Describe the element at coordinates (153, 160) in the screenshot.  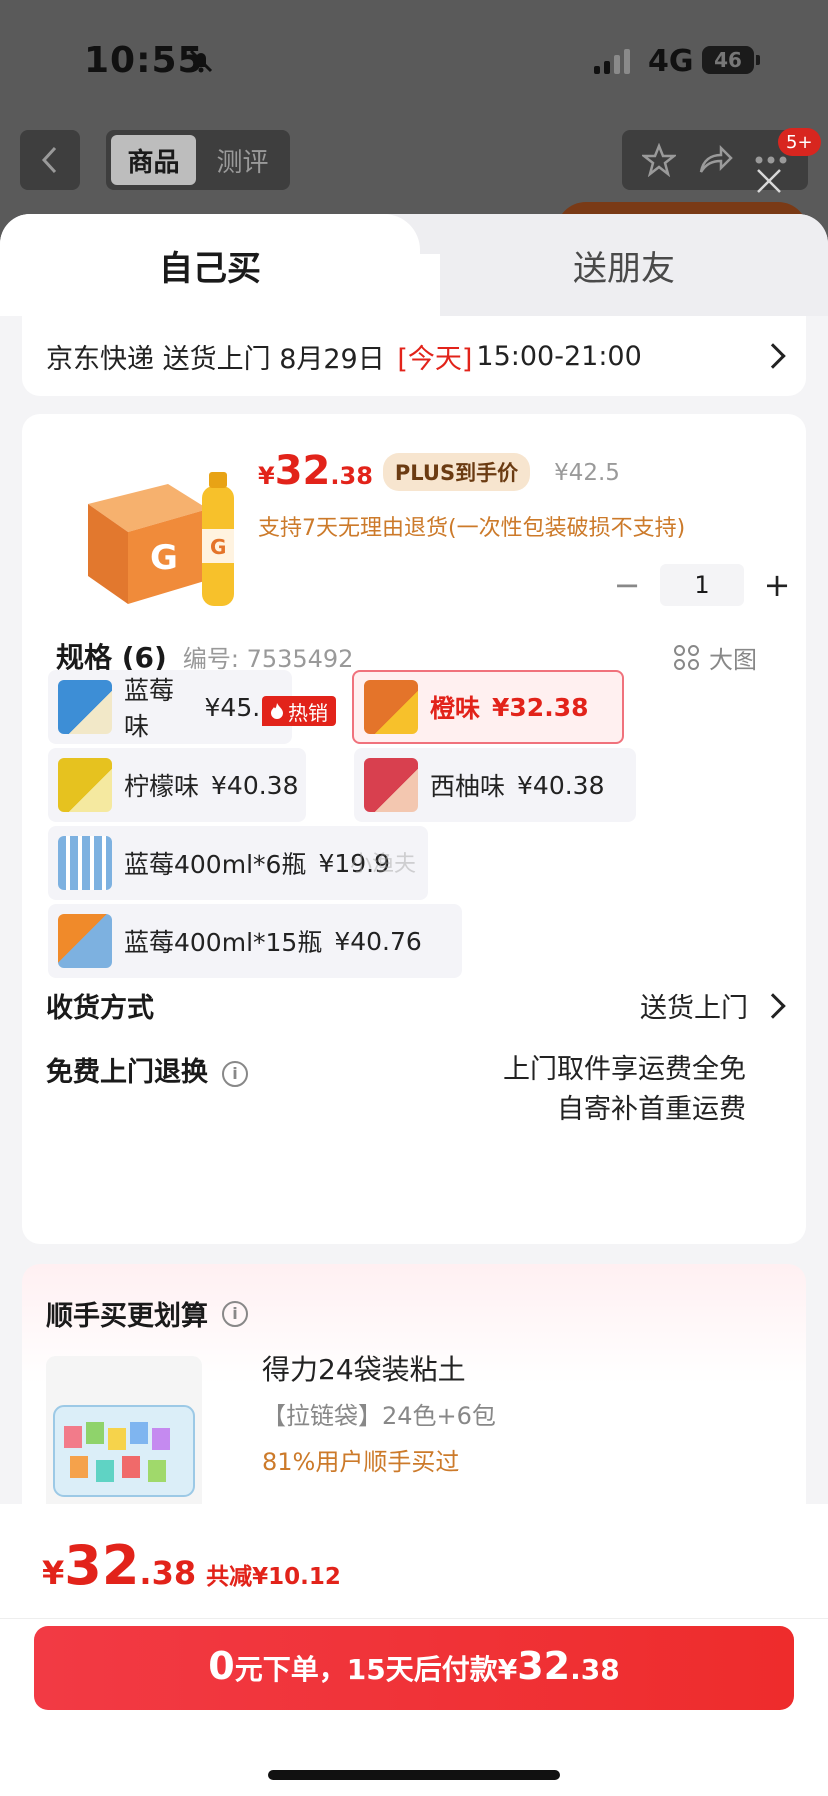
I see `tab-product: 商品` at that location.